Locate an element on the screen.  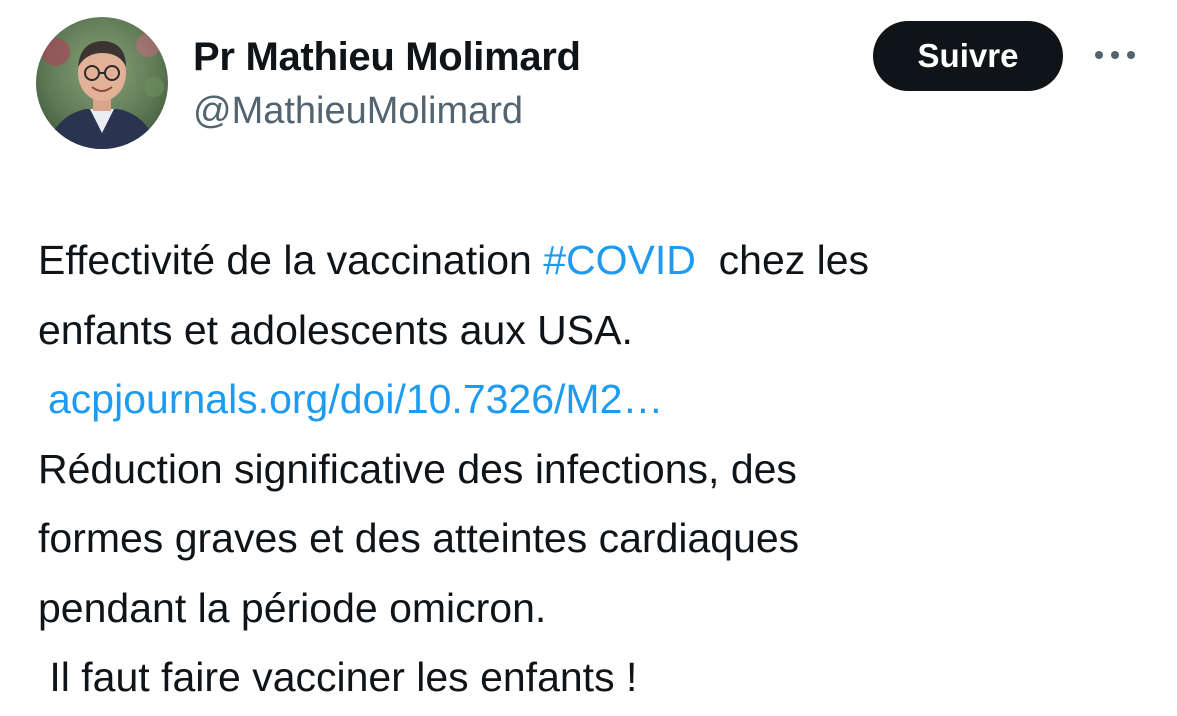
hashtag-link: #COVID is located at coordinates (619, 260).